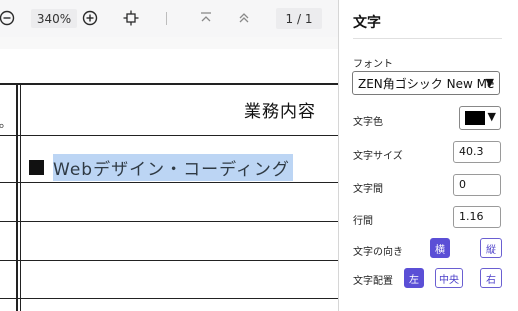 The image size is (518, 311). I want to click on font-label: フォント, so click(373, 64).